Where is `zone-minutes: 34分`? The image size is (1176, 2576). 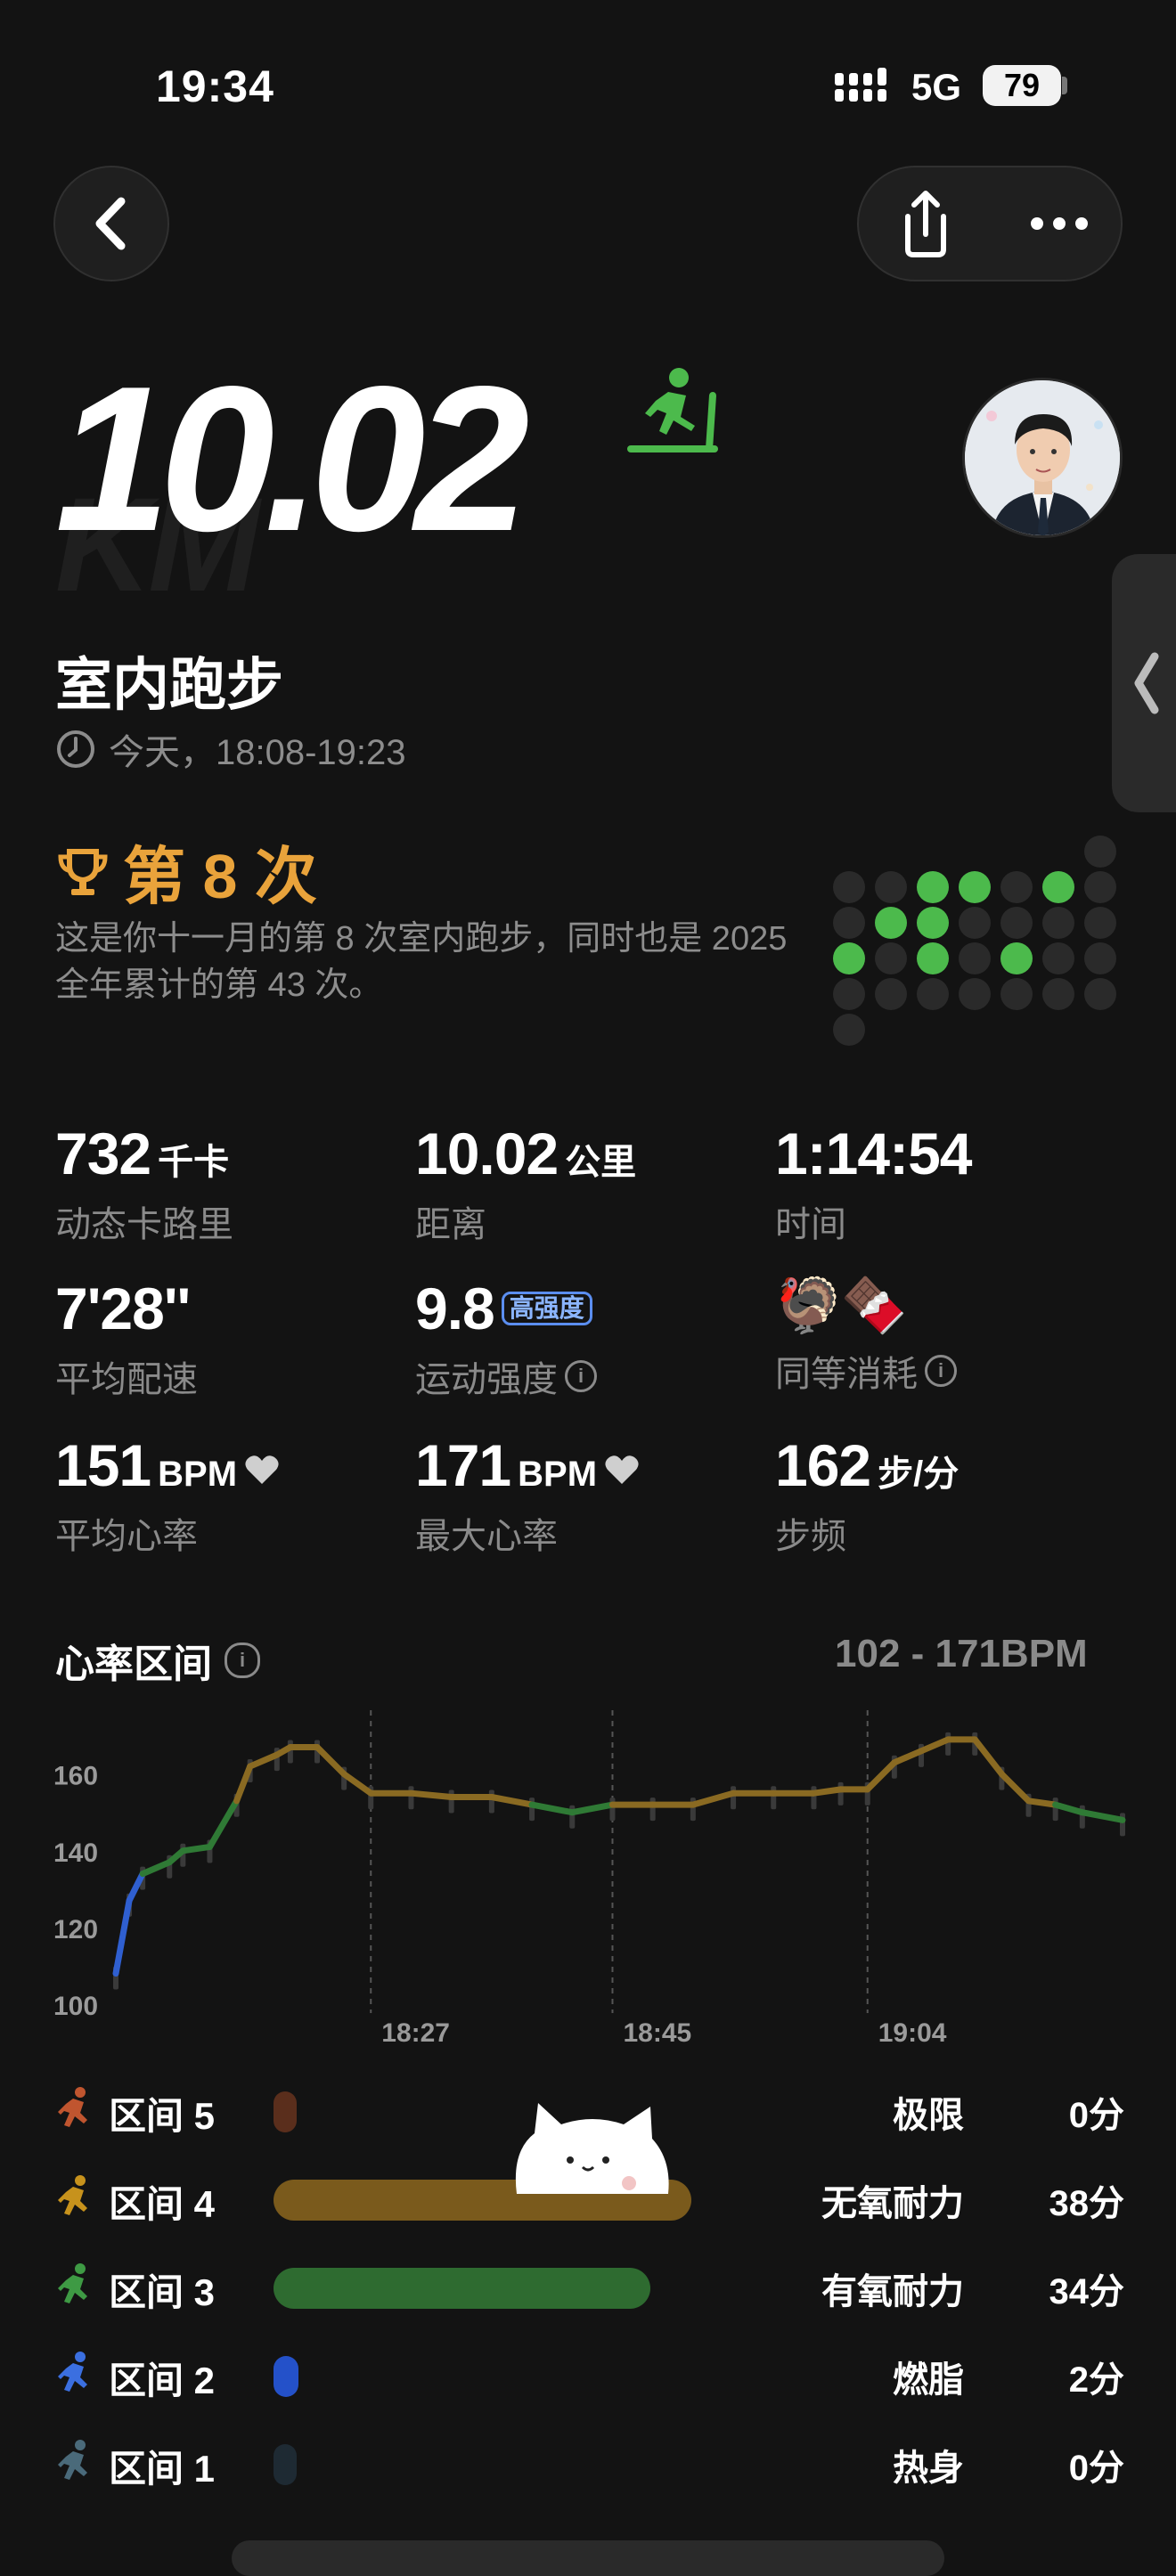
zone-minutes: 34分 is located at coordinates (1087, 2292).